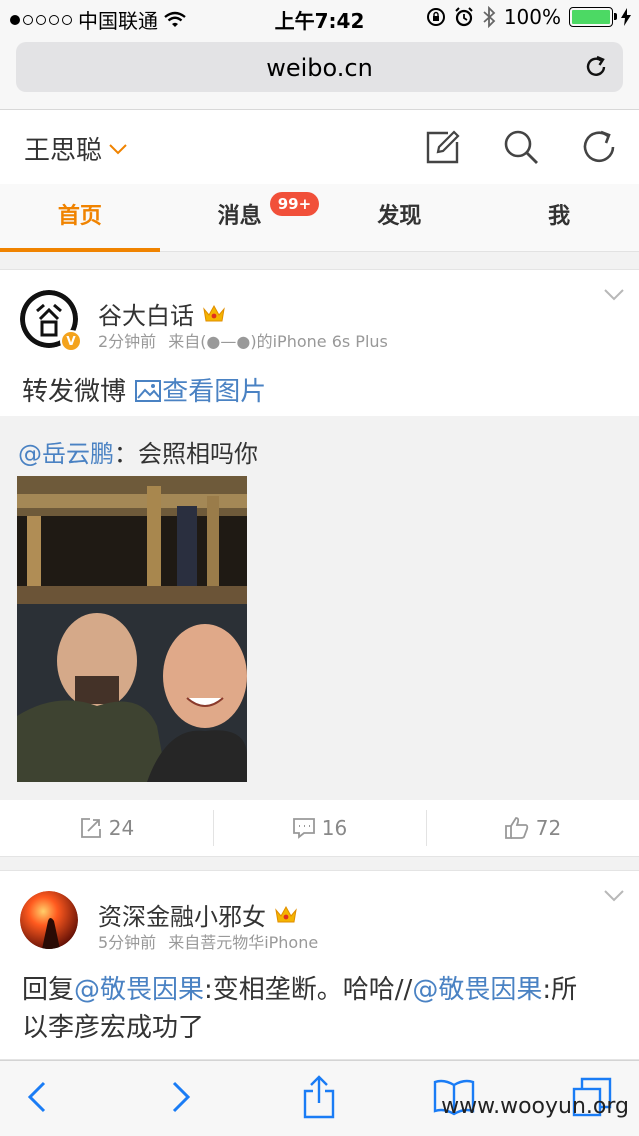 This screenshot has width=639, height=1136. Describe the element at coordinates (308, 990) in the screenshot. I see `post-body: :变相垄断。哈哈//` at that location.